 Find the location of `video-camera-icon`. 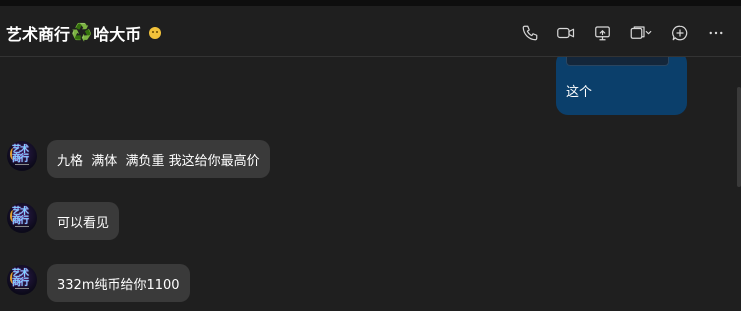

video-camera-icon is located at coordinates (566, 33).